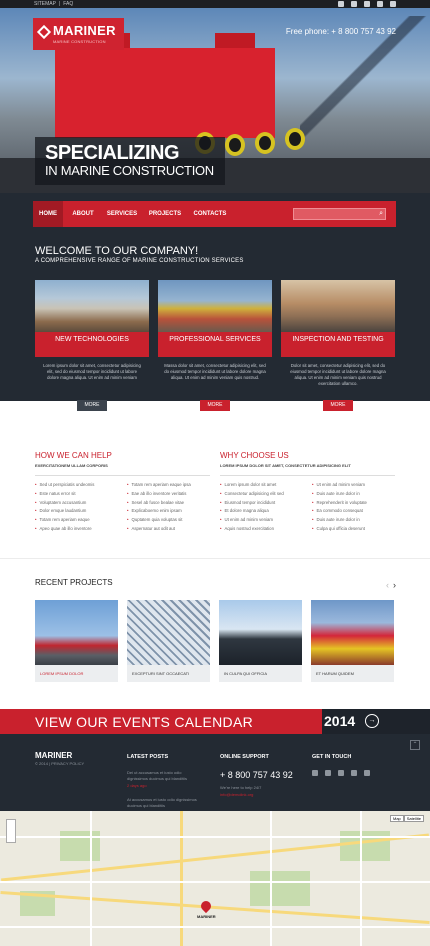 The height and width of the screenshot is (946, 430). Describe the element at coordinates (357, 530) in the screenshot. I see `list-item: Culpa qui officia deserunt` at that location.